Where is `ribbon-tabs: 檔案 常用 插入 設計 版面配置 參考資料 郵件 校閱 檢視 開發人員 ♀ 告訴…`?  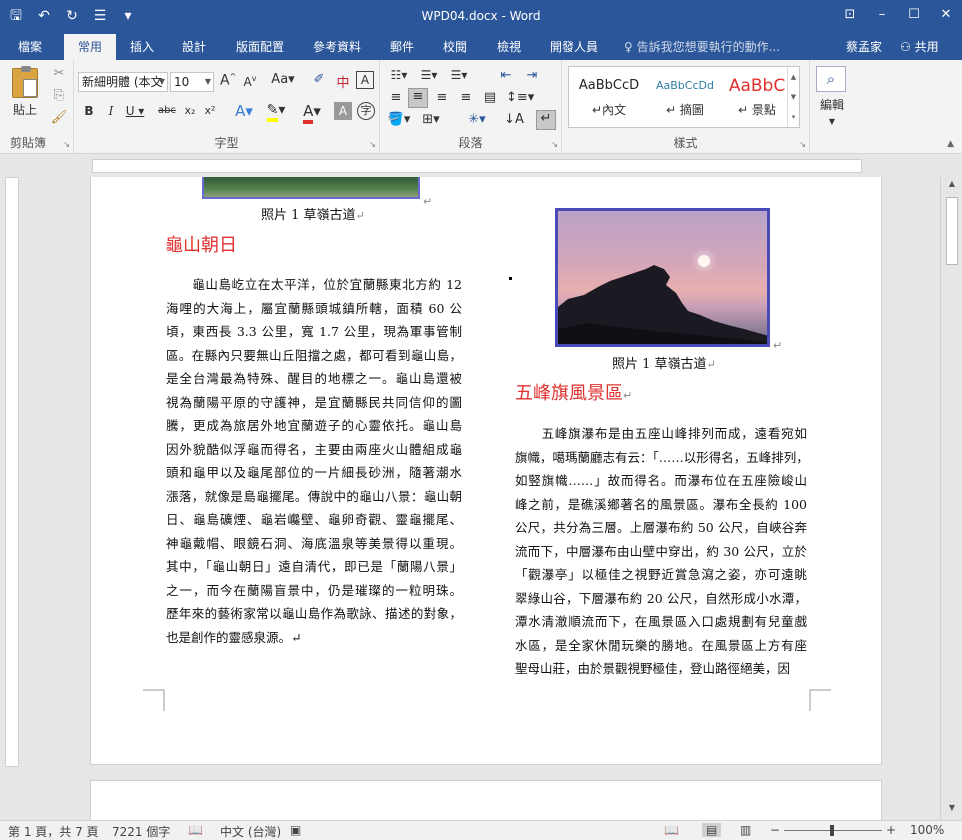
ribbon-tabs: 檔案 常用 插入 設計 版面配置 參考資料 郵件 校閱 檢視 開發人員 ♀ 告訴… is located at coordinates (481, 47).